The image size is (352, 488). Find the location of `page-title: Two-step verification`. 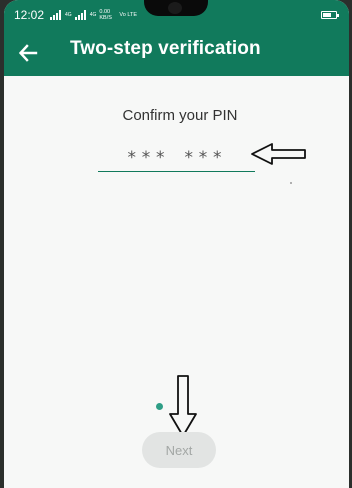

page-title: Two-step verification is located at coordinates (165, 48).